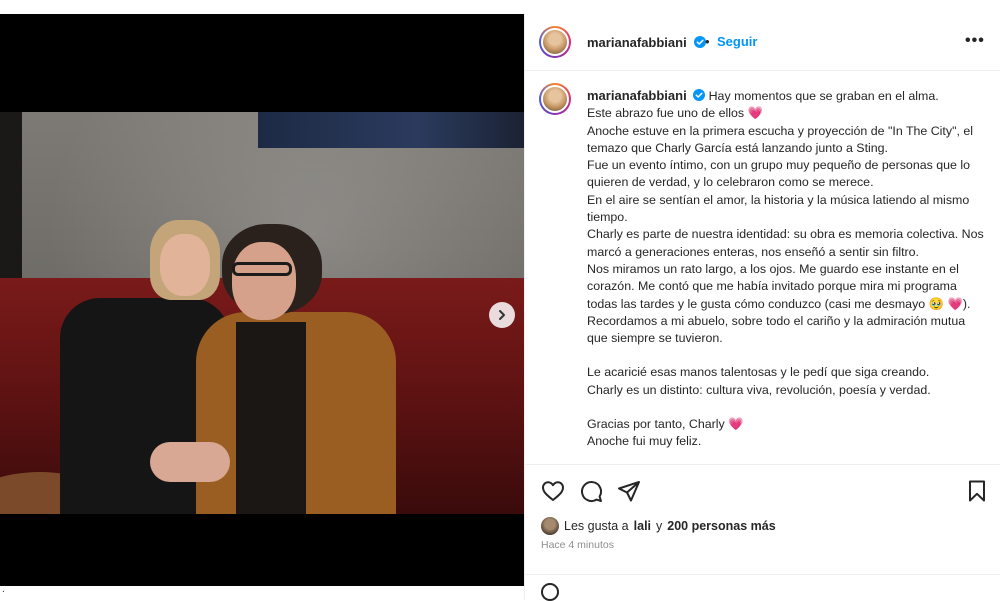 The image size is (1000, 601). Describe the element at coordinates (553, 491) in the screenshot. I see `like-heart-icon` at that location.